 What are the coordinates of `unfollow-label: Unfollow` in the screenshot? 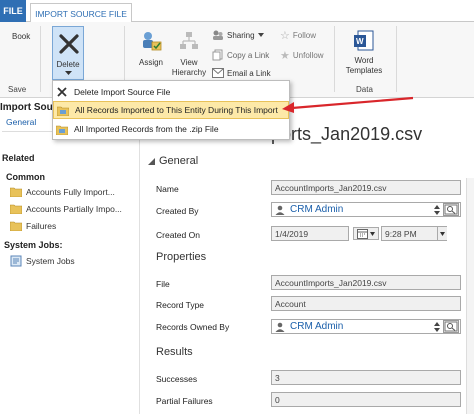 It's located at (308, 55).